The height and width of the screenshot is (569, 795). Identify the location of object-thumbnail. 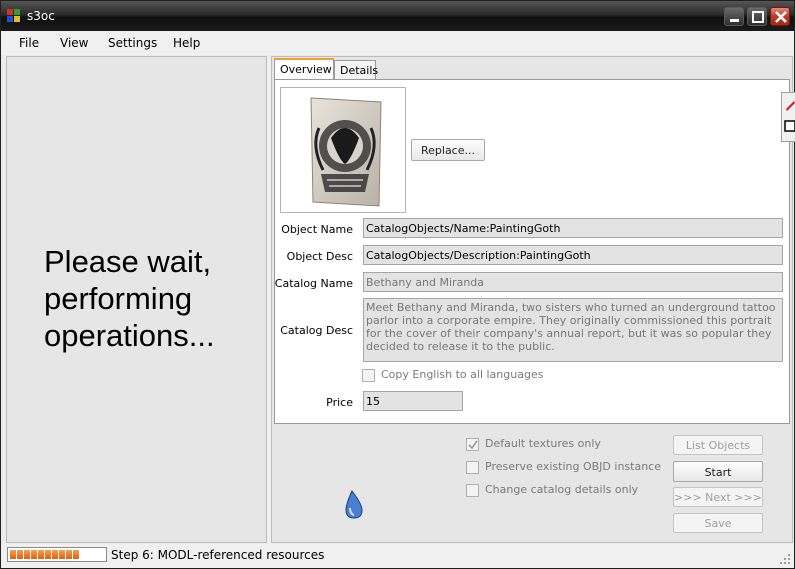
(343, 150).